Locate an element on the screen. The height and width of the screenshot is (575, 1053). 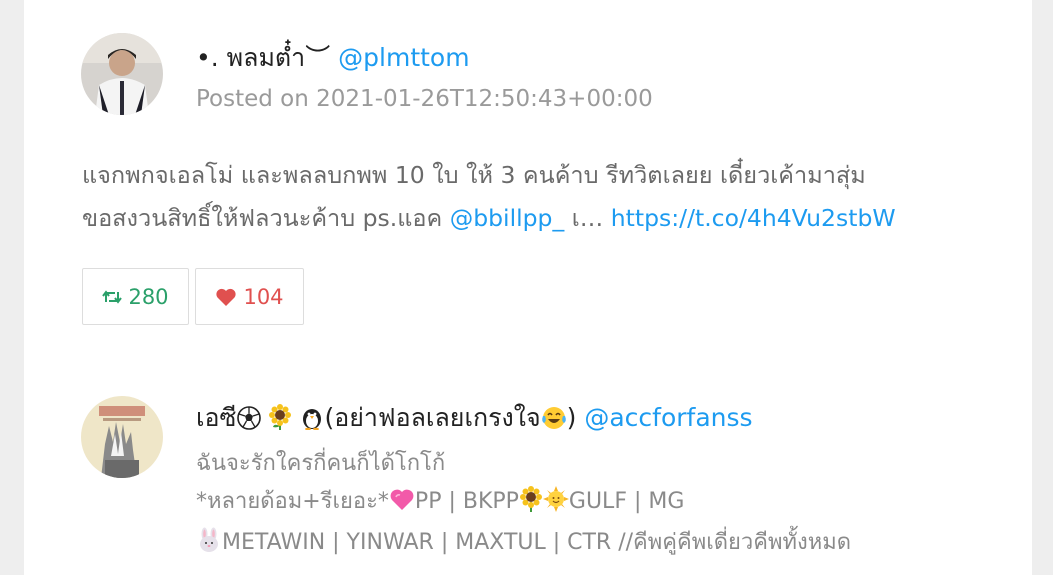
tweet-timestamp: Posted on 2021-01-26T12:50:43+00:00 is located at coordinates (424, 99).